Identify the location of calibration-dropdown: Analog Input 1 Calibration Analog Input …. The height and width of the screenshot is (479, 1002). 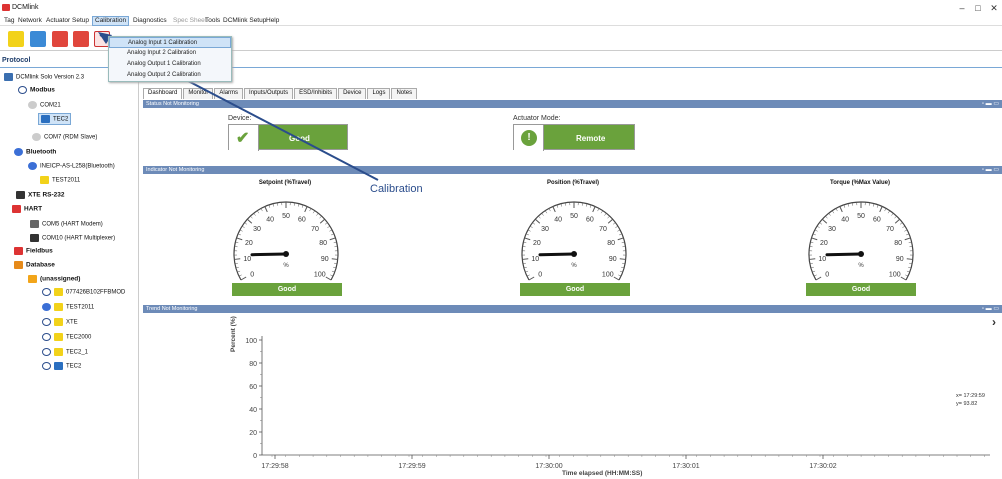
(170, 59).